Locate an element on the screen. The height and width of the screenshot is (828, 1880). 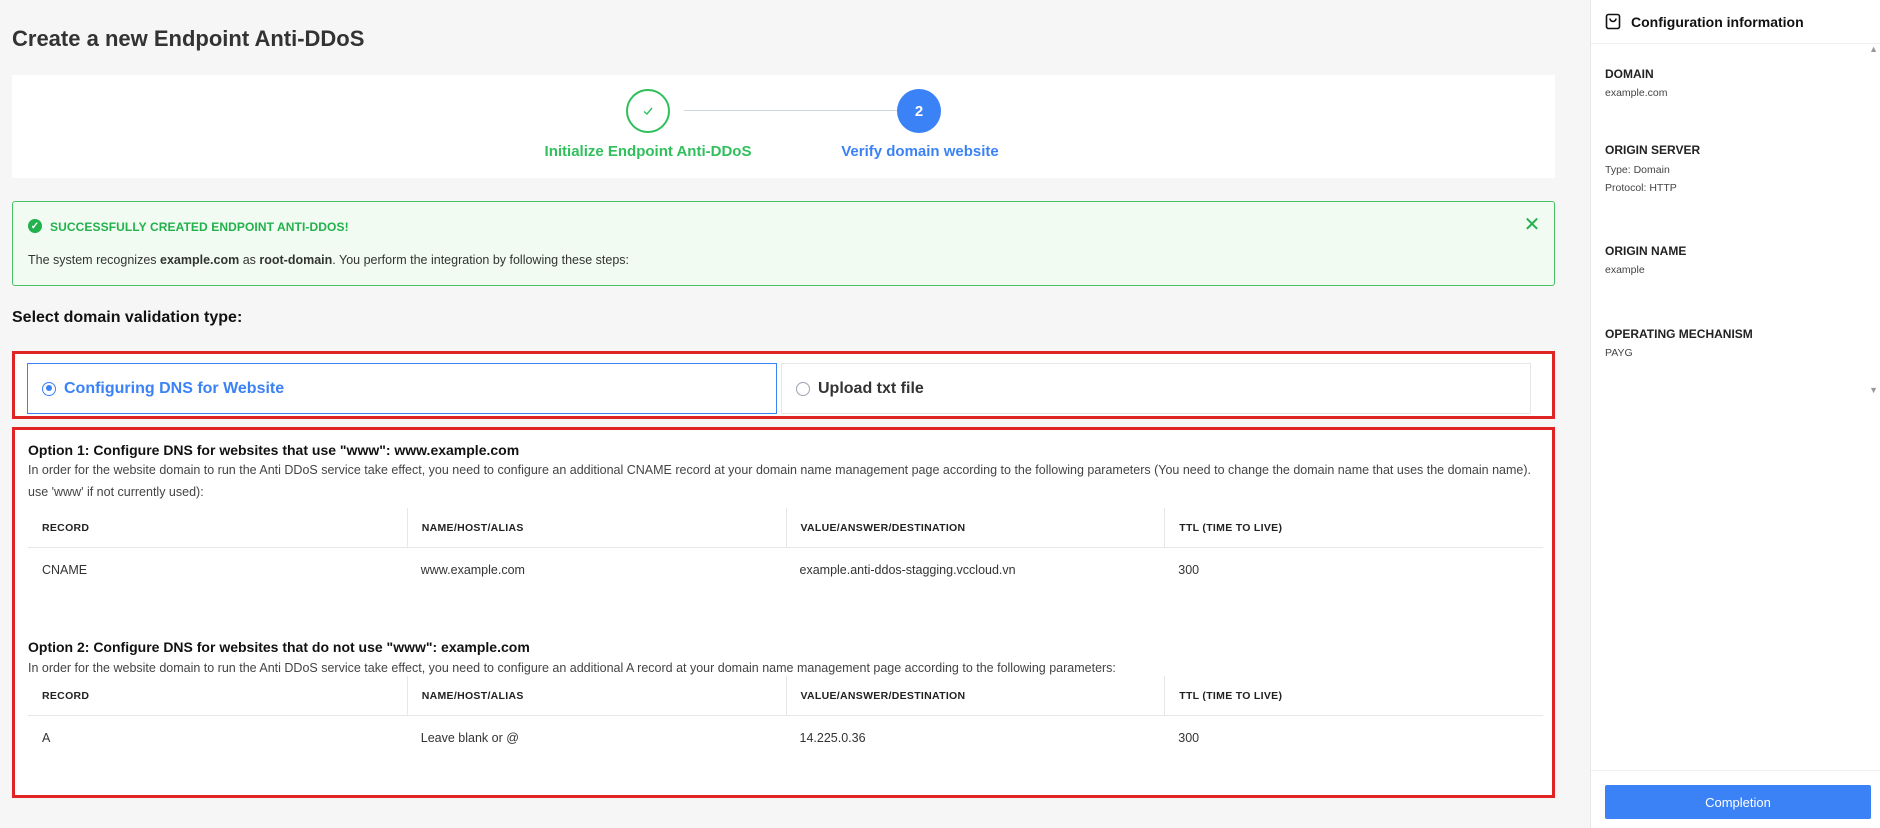
operating-mechanism-value: PAYG is located at coordinates (1619, 353).